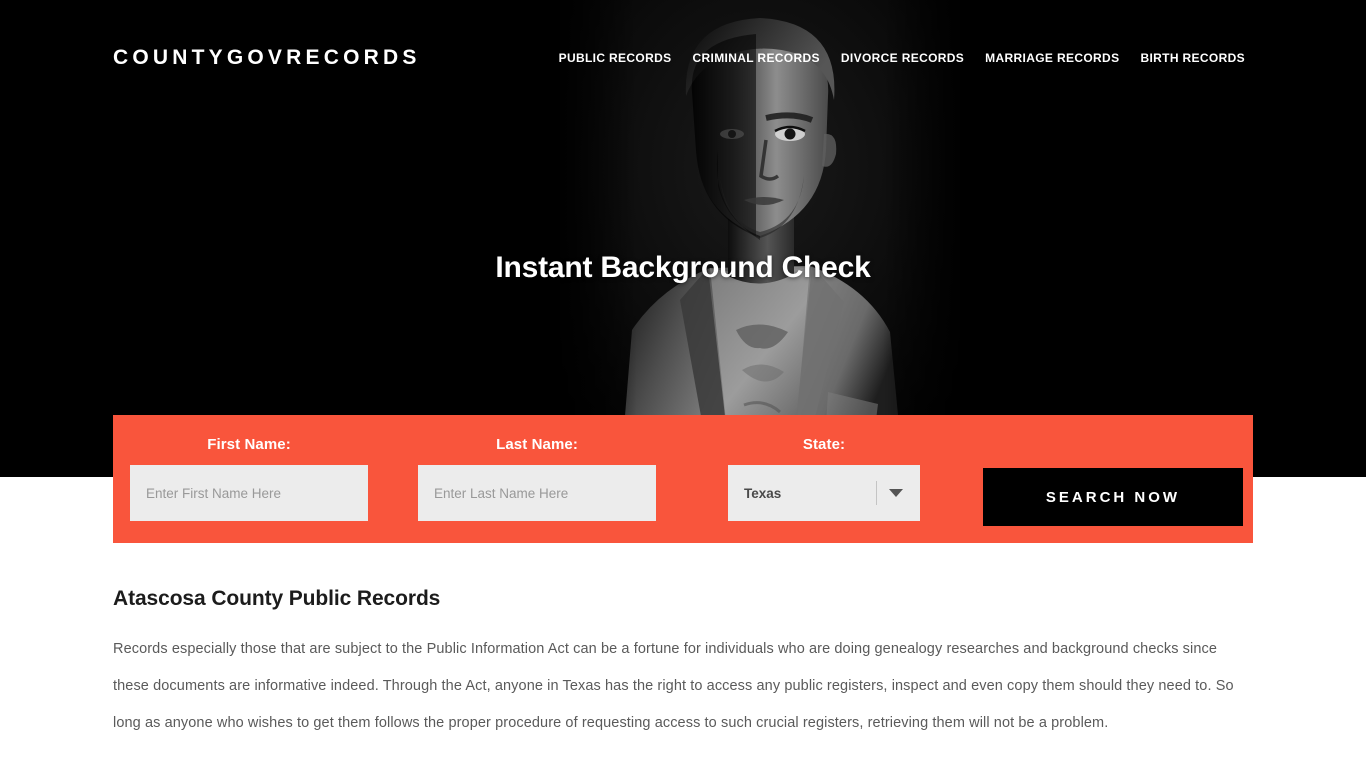 This screenshot has width=1366, height=768. Describe the element at coordinates (537, 444) in the screenshot. I see `last-name-label: Last Name:` at that location.